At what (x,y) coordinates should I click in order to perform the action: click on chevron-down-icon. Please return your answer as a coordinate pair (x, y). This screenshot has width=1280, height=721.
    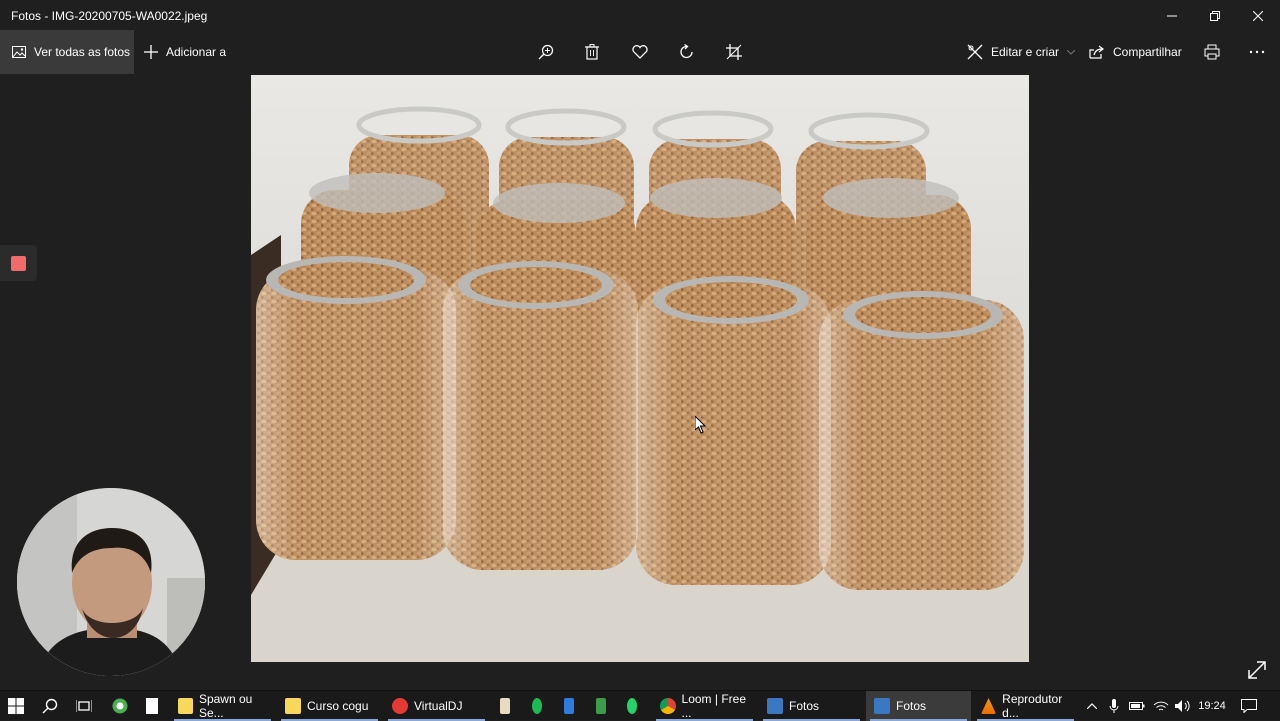
    Looking at the image, I should click on (1071, 52).